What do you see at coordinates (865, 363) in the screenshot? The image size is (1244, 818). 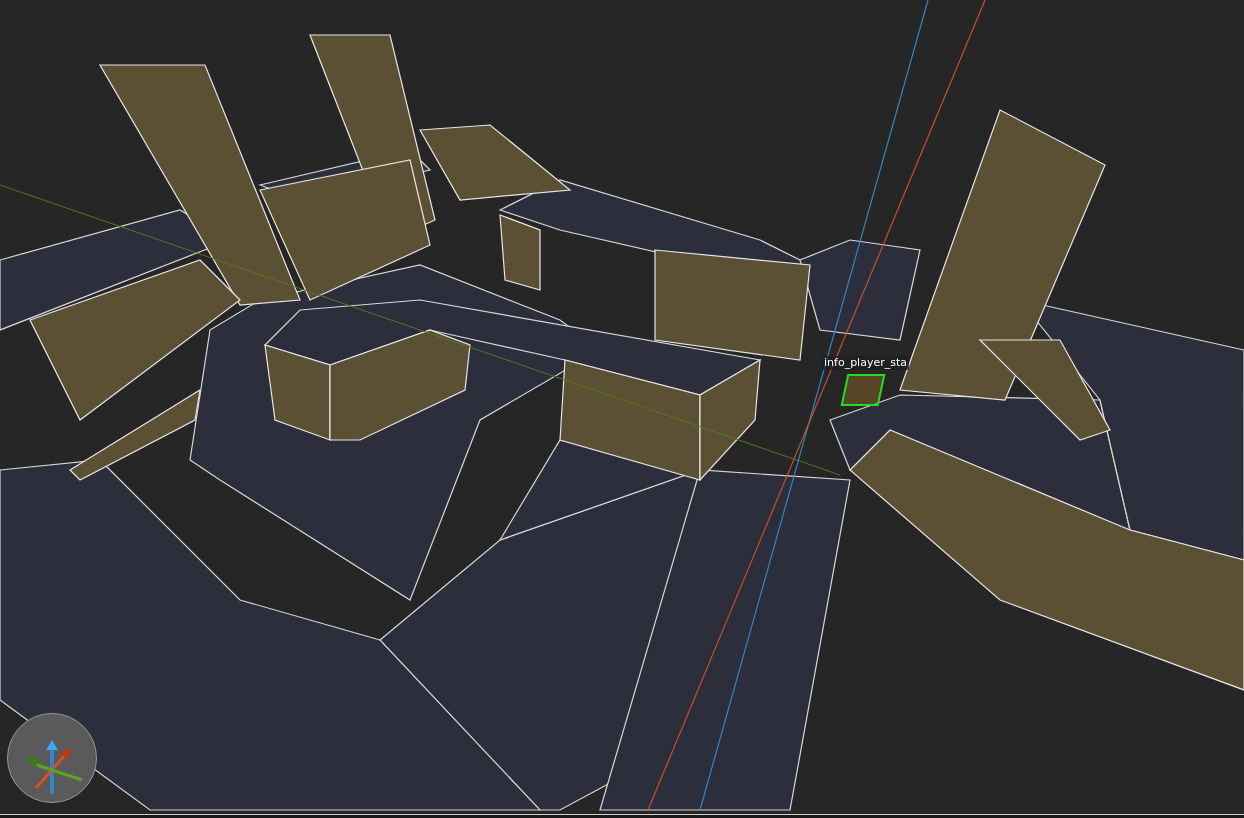 I see `entity-label: info_player_sta` at bounding box center [865, 363].